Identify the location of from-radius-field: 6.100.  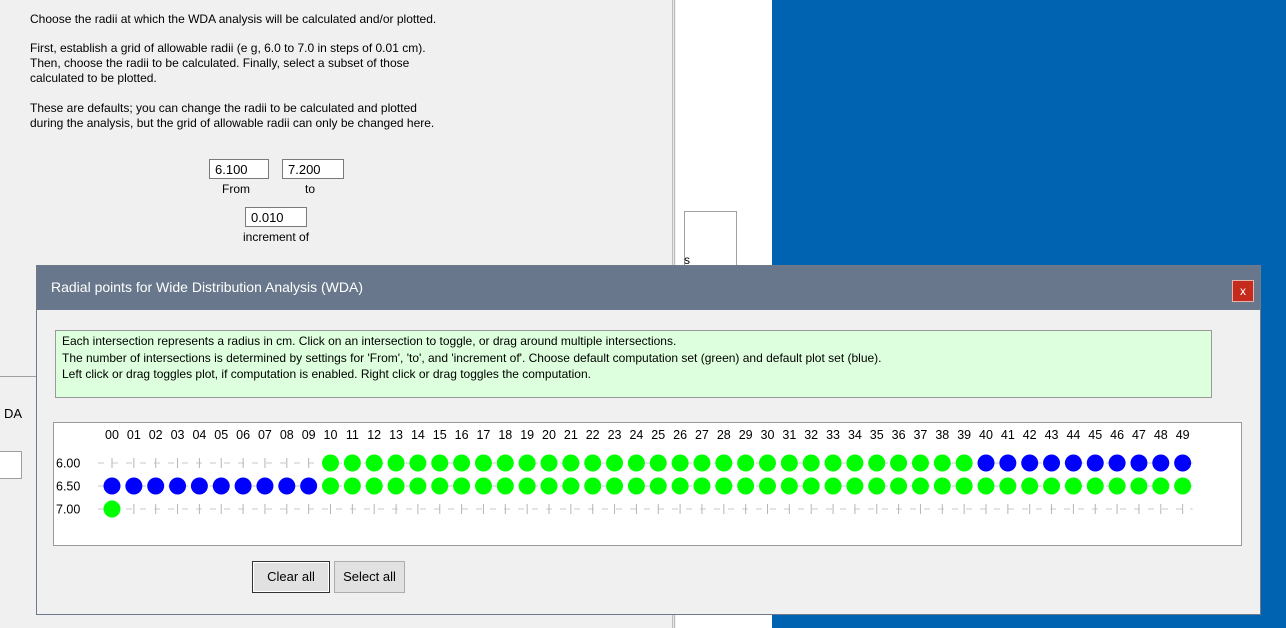
(239, 169).